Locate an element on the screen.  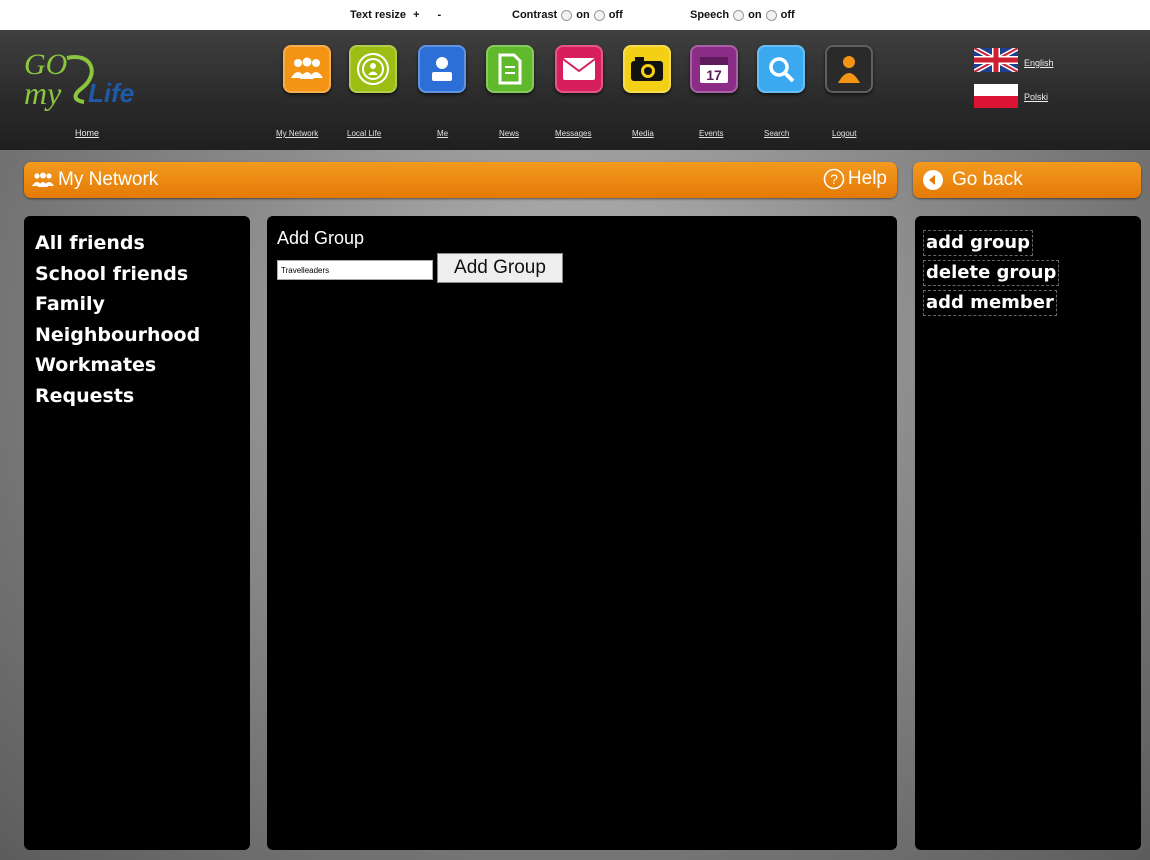
group-item-neighbourhood: Neighbourhood is located at coordinates (142, 335).